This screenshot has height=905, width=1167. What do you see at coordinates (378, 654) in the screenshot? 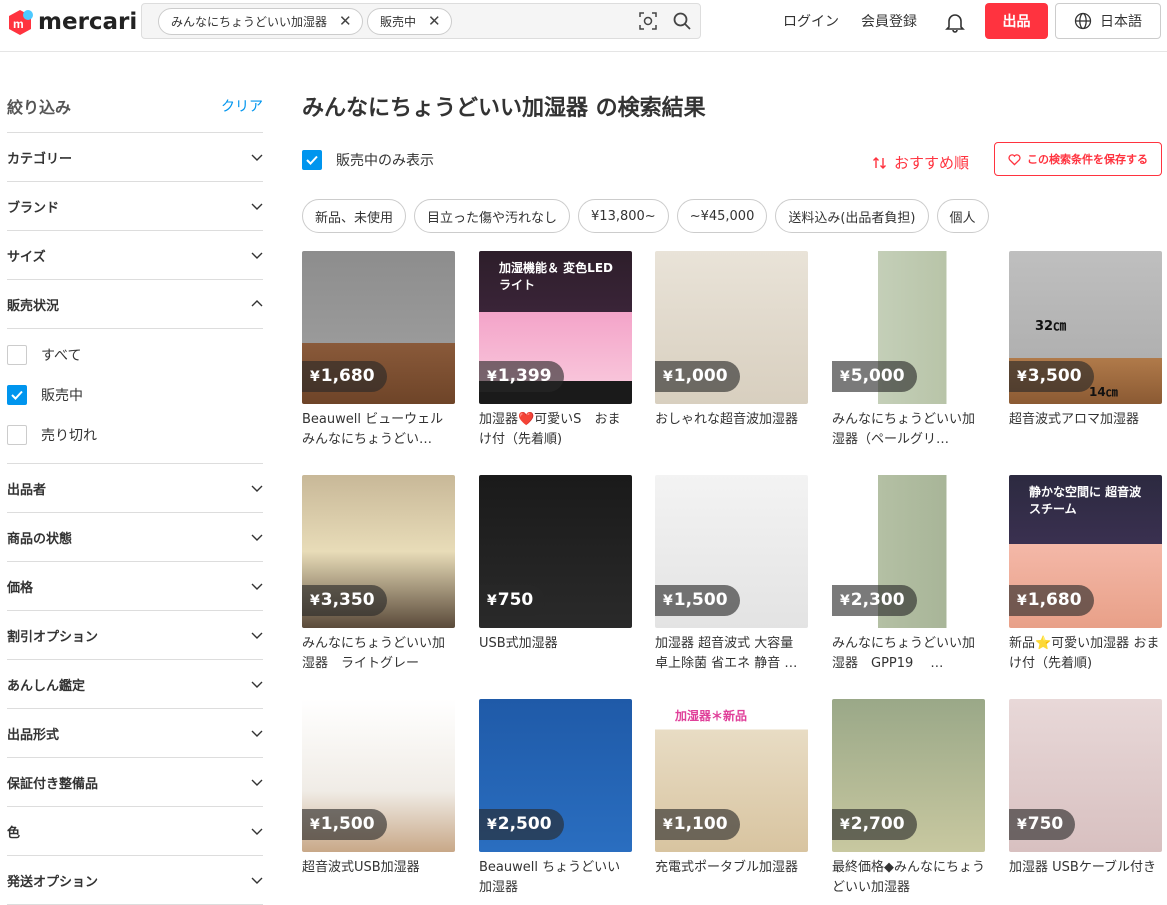
I see `item-title: みんなにちょうどいい加湿器 ライトグレー` at bounding box center [378, 654].